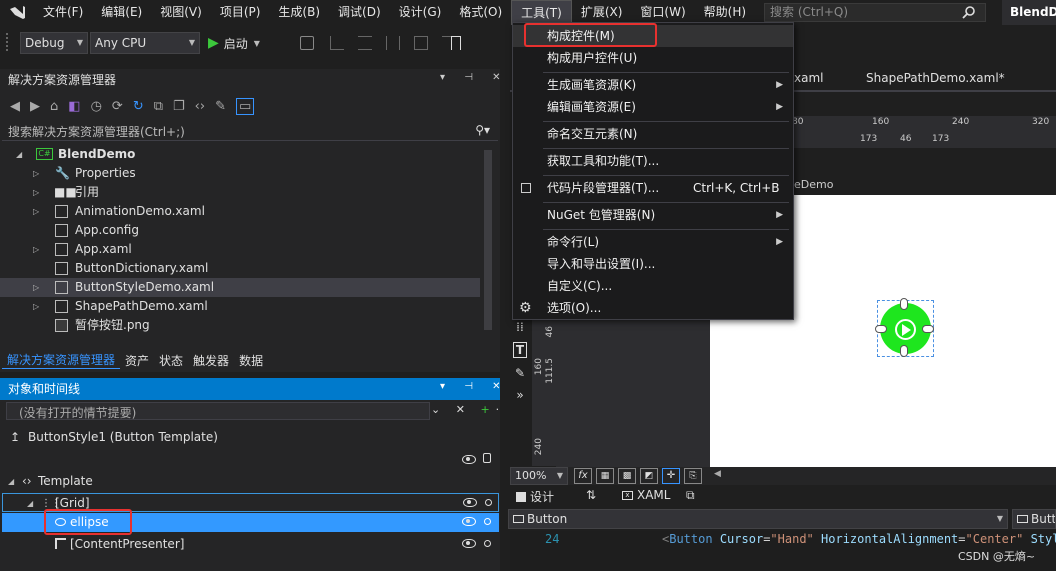  Describe the element at coordinates (653, 58) in the screenshot. I see `menu-item-compose-user-control: 构成用户控件(U)` at that location.